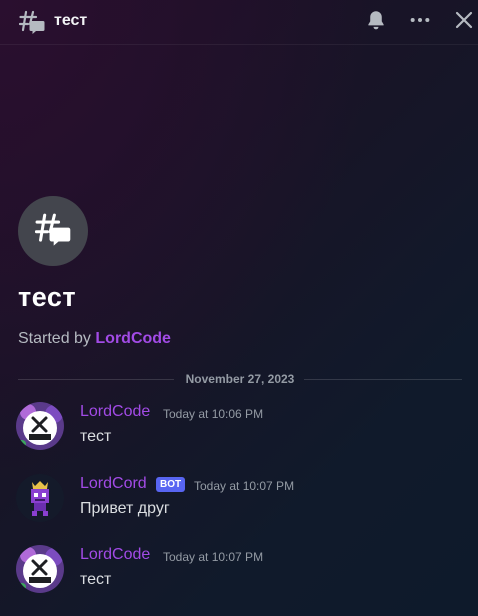 This screenshot has width=478, height=616. Describe the element at coordinates (239, 428) in the screenshot. I see `message-item: LordCode Today at 10:06 PM тест` at that location.